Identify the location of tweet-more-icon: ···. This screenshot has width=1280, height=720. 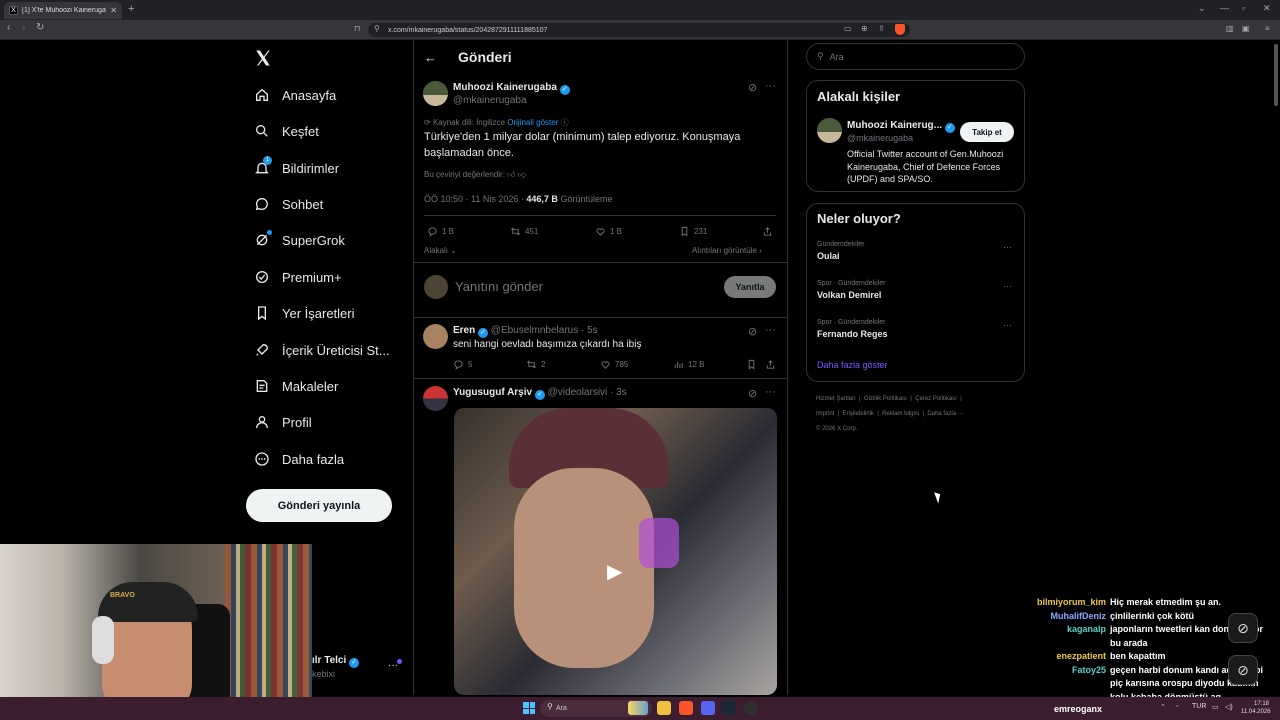
(770, 86).